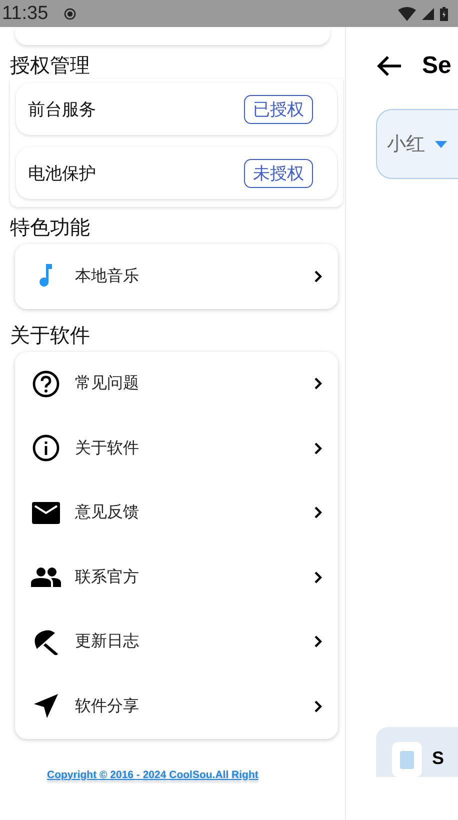  I want to click on mail-icon, so click(46, 513).